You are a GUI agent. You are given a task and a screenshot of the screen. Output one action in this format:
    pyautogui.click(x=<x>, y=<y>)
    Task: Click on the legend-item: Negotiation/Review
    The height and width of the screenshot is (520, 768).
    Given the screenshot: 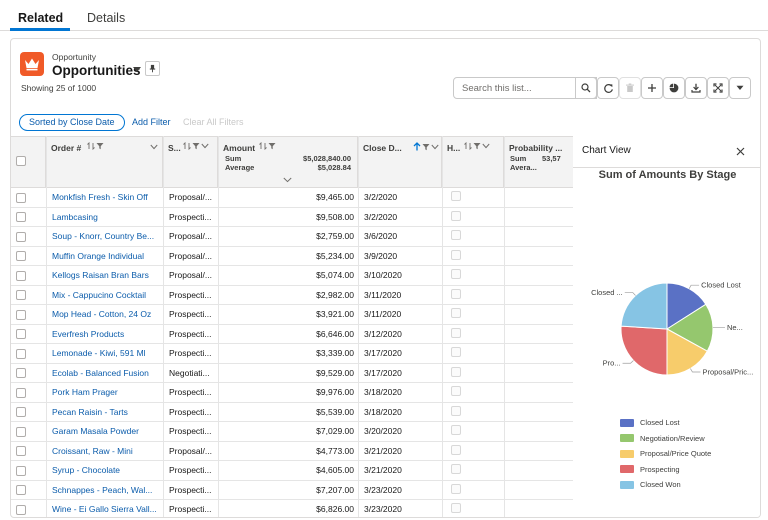 What is the action you would take?
    pyautogui.click(x=665, y=439)
    